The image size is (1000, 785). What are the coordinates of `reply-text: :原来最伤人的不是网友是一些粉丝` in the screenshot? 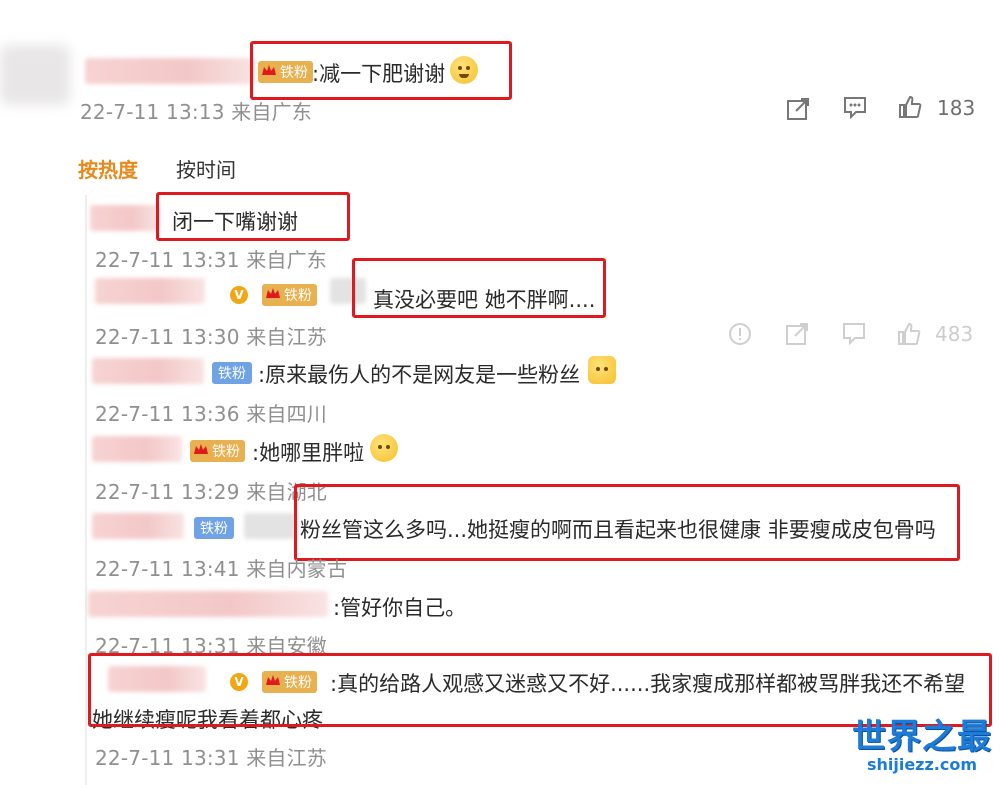 It's located at (419, 375).